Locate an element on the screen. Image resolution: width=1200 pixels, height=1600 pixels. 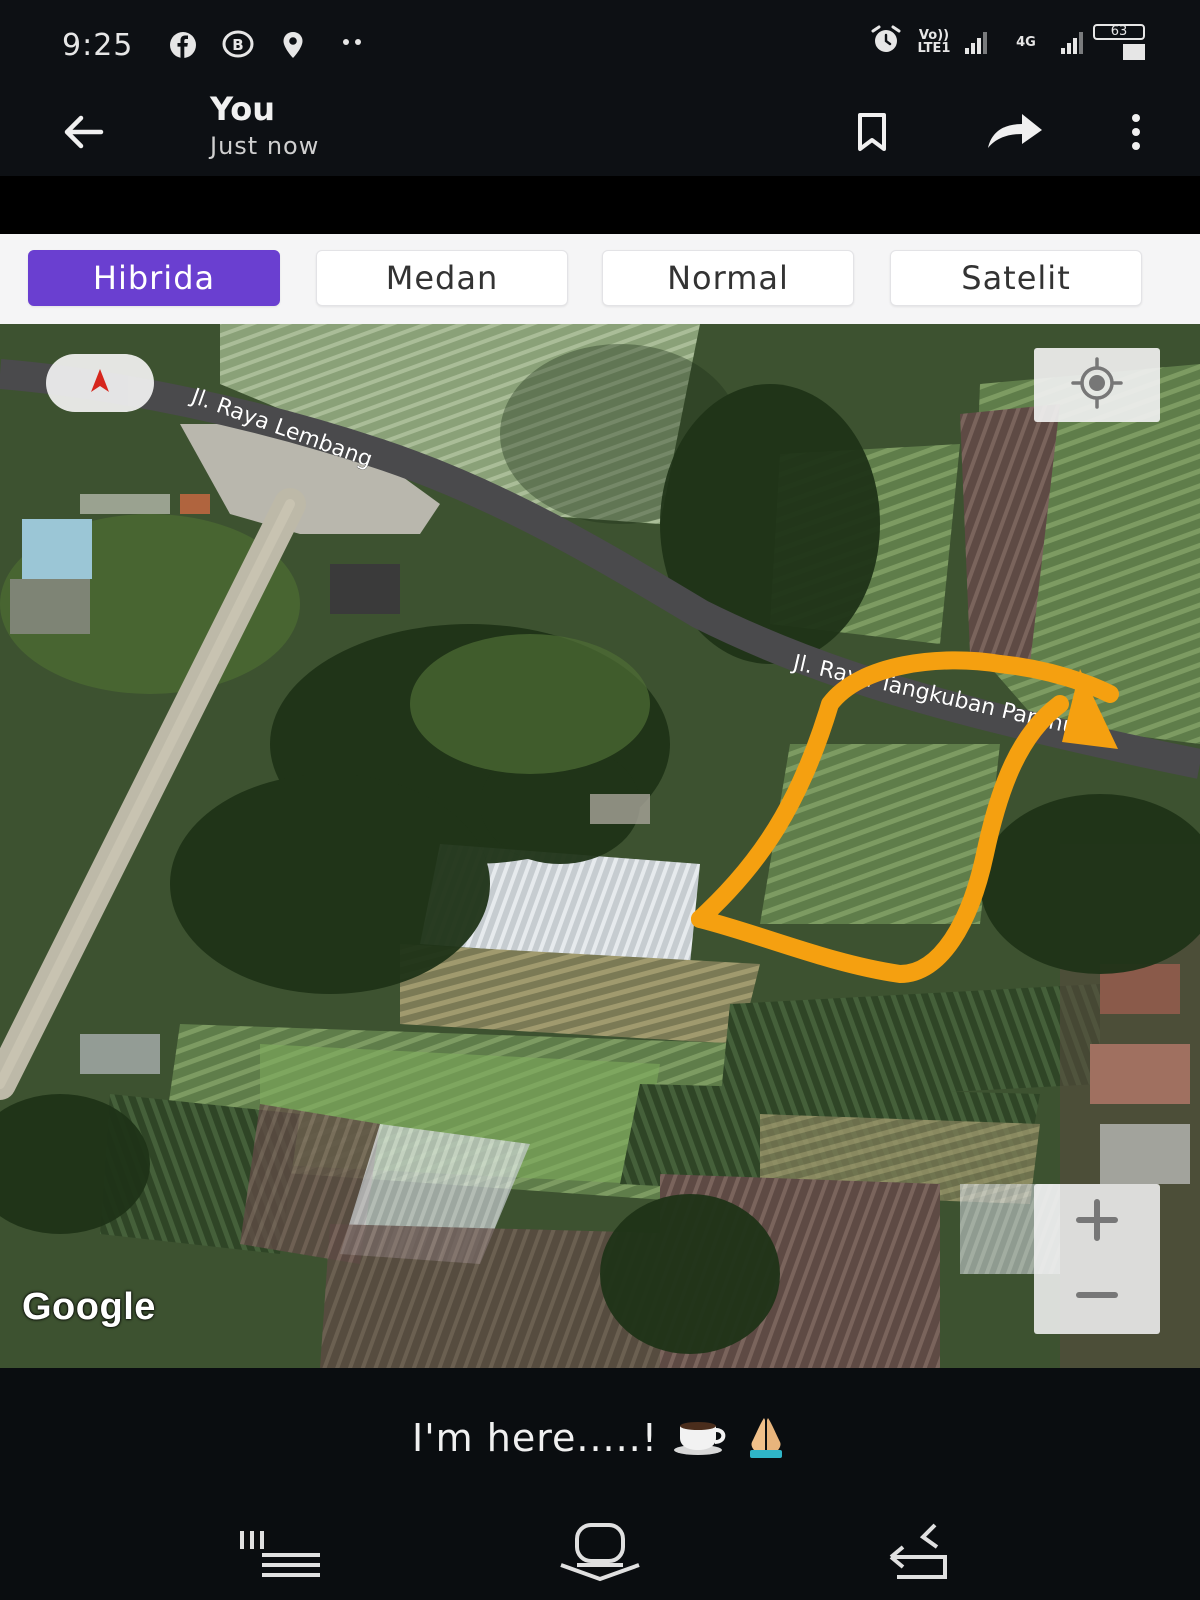
facebook-icon is located at coordinates (183, 48).